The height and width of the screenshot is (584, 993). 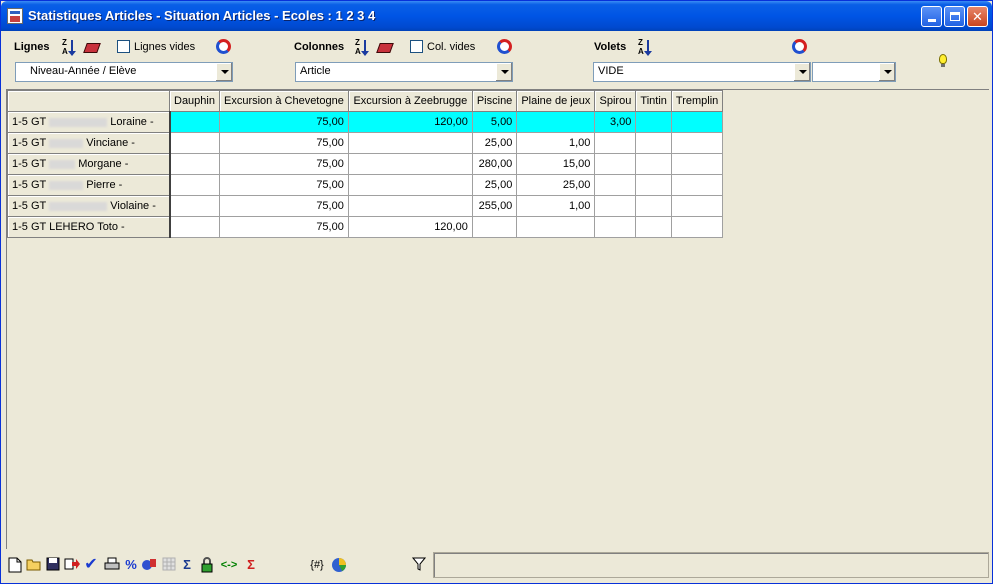 What do you see at coordinates (317, 565) in the screenshot?
I see `format-icon: {#}` at bounding box center [317, 565].